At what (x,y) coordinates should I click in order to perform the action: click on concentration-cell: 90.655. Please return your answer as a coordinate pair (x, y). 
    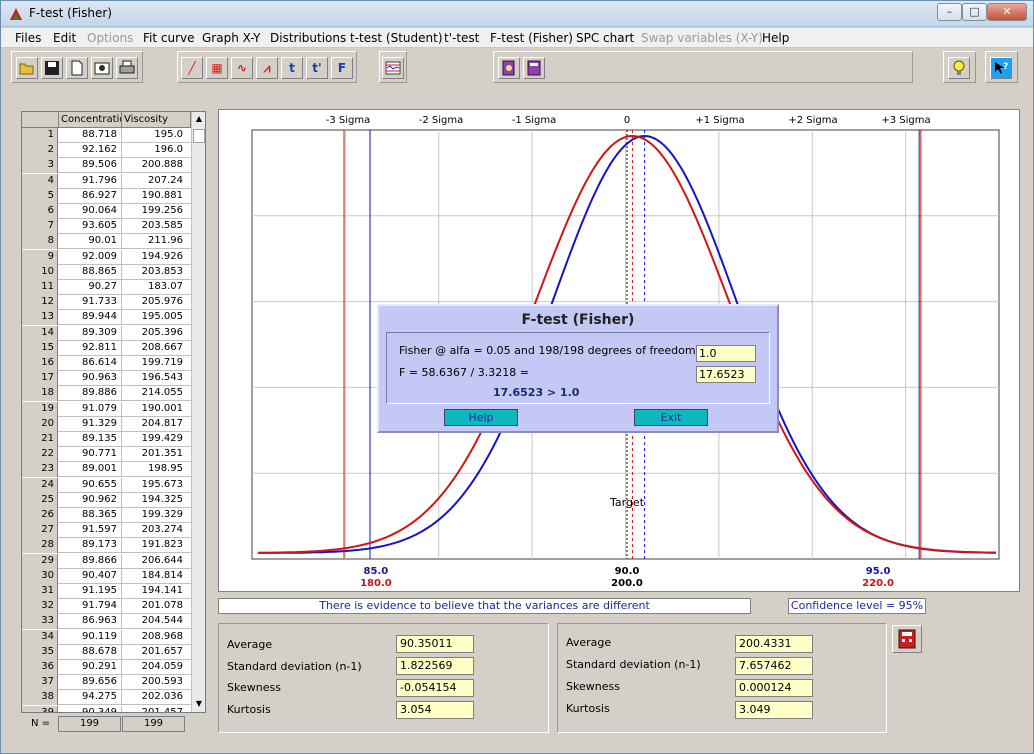
    Looking at the image, I should click on (90, 485).